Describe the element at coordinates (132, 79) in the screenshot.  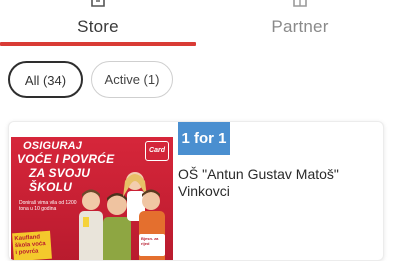
I see `filter-active-chip: Active (1)` at that location.